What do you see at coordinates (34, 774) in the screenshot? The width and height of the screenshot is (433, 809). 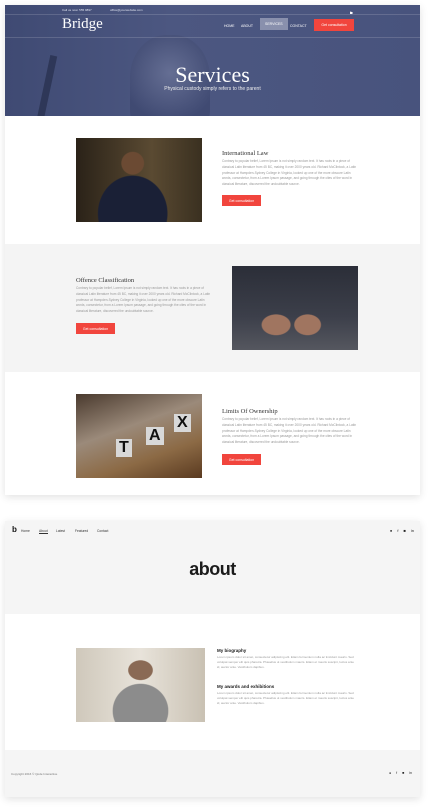 I see `copyright-text: Copyright 2016 © Qode Interactive` at bounding box center [34, 774].